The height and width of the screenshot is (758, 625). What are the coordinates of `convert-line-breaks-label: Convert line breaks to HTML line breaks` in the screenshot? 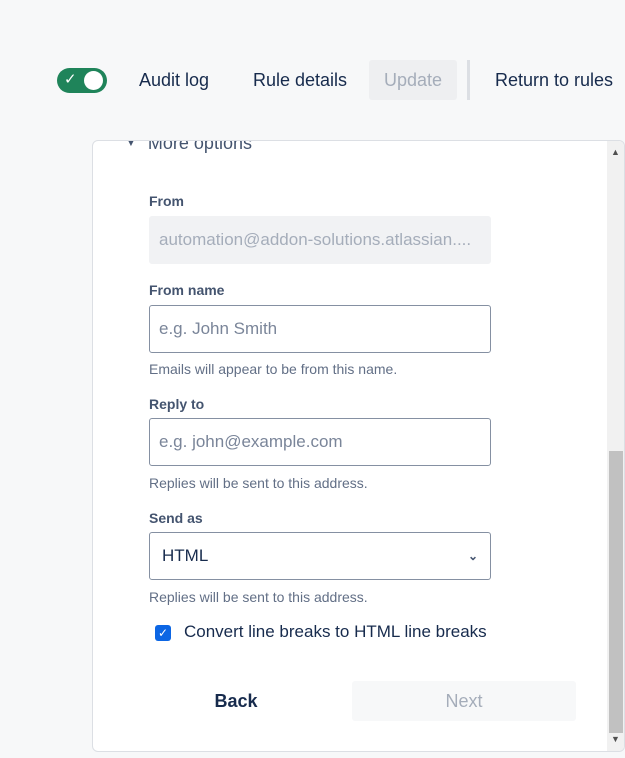 It's located at (335, 632).